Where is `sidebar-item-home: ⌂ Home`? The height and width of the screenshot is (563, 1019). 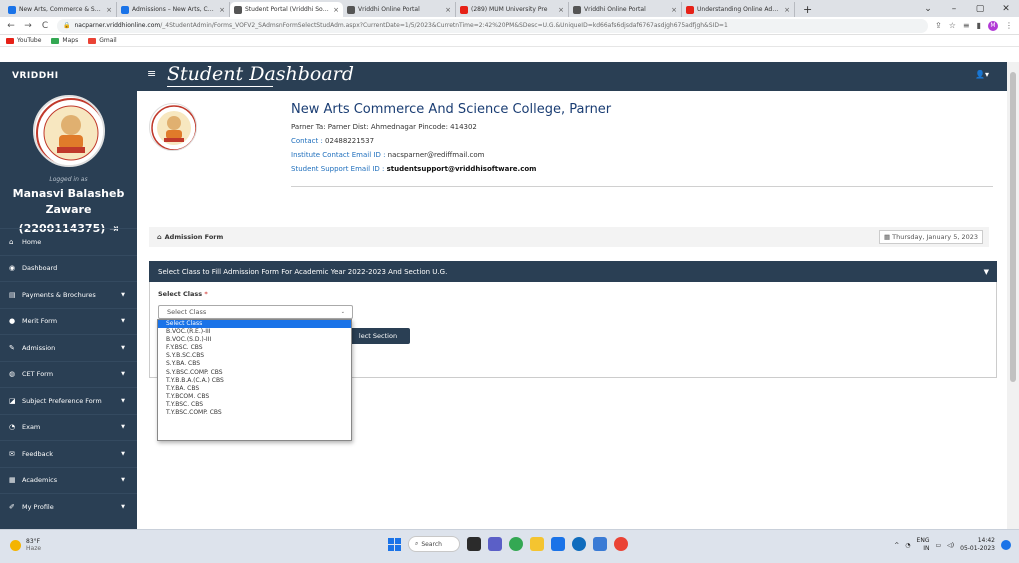
sidebar-item-home: ⌂ Home is located at coordinates (68, 241).